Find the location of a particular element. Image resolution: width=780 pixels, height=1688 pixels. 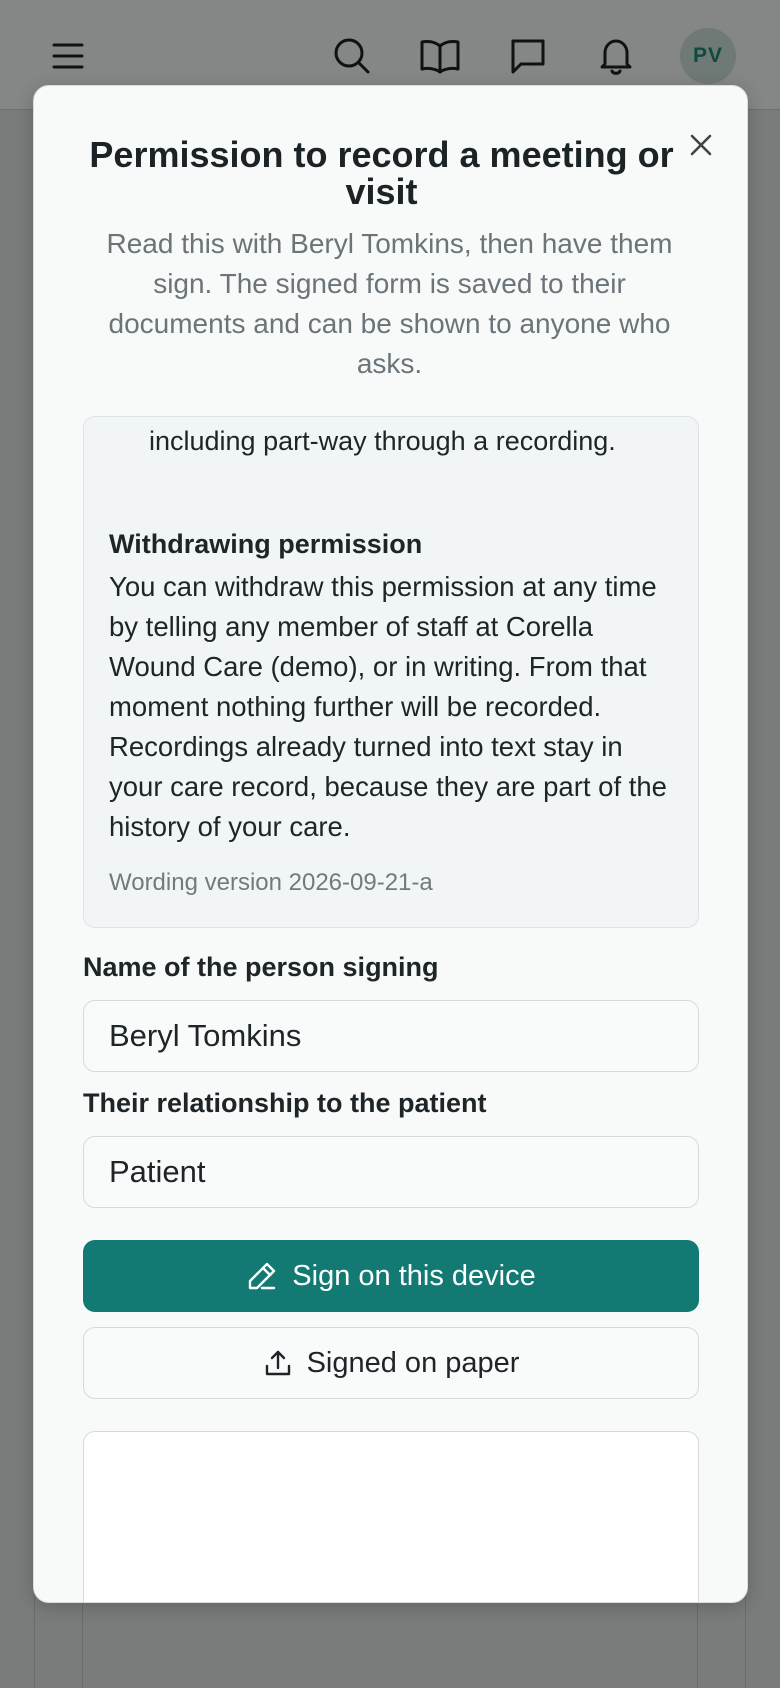

menu-icon is located at coordinates (68, 56).